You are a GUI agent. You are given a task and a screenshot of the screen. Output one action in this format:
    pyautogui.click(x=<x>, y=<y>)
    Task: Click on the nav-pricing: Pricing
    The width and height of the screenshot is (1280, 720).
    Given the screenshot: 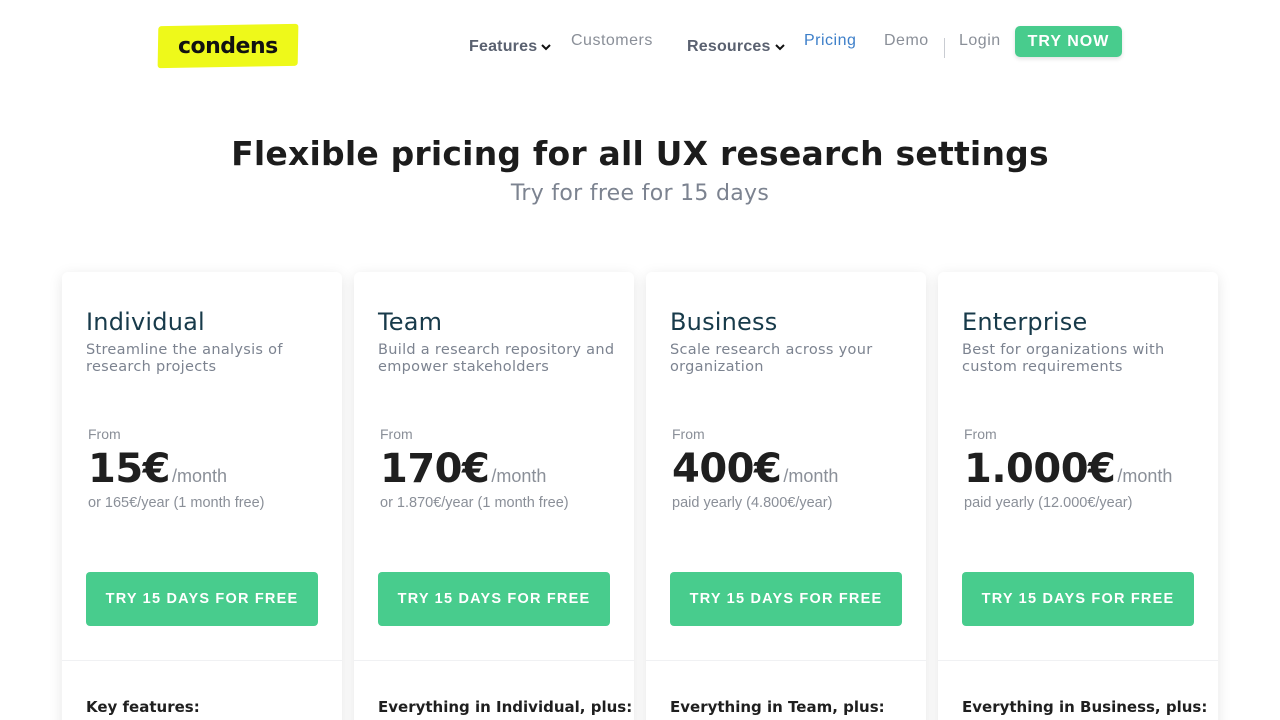 What is the action you would take?
    pyautogui.click(x=830, y=41)
    